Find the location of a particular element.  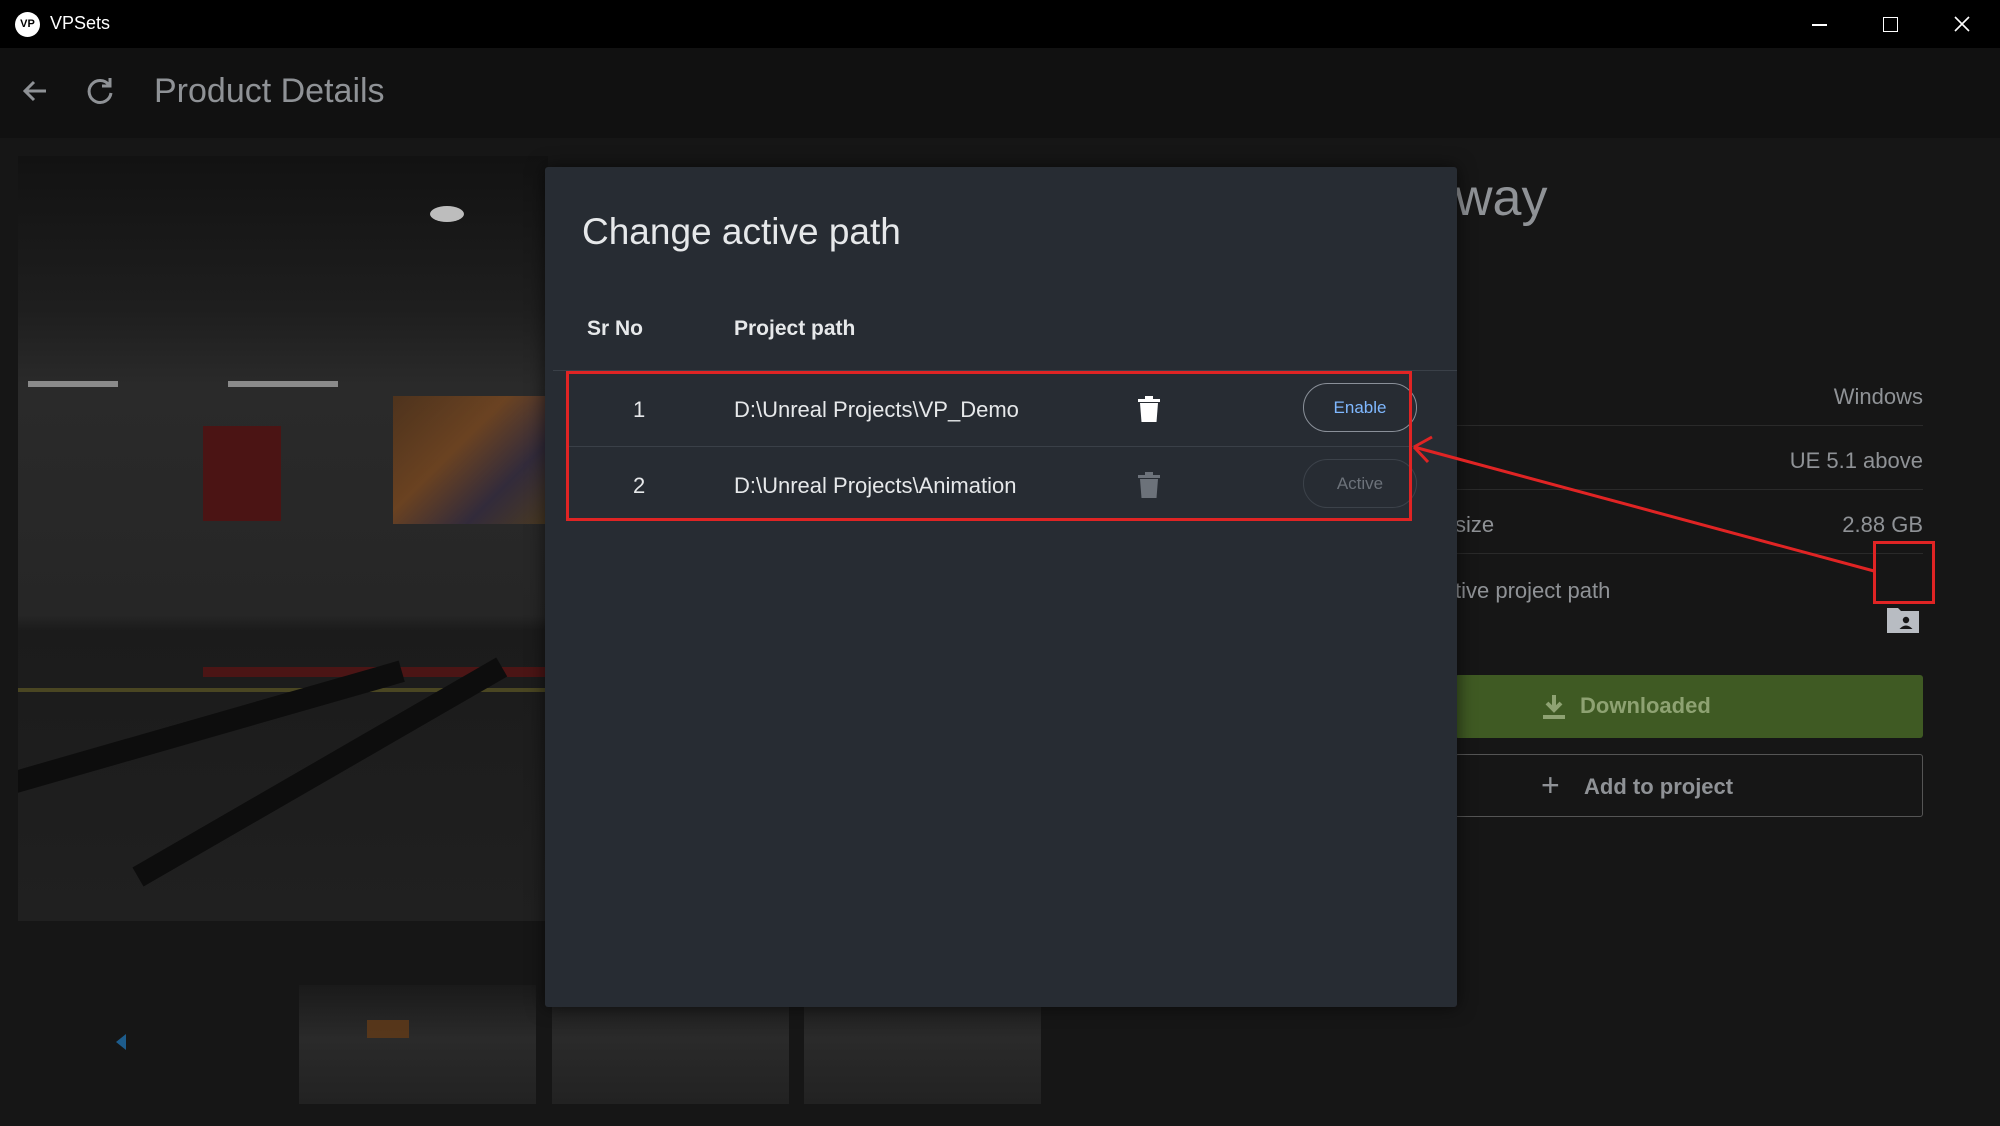

maximize-icon is located at coordinates (1890, 24).